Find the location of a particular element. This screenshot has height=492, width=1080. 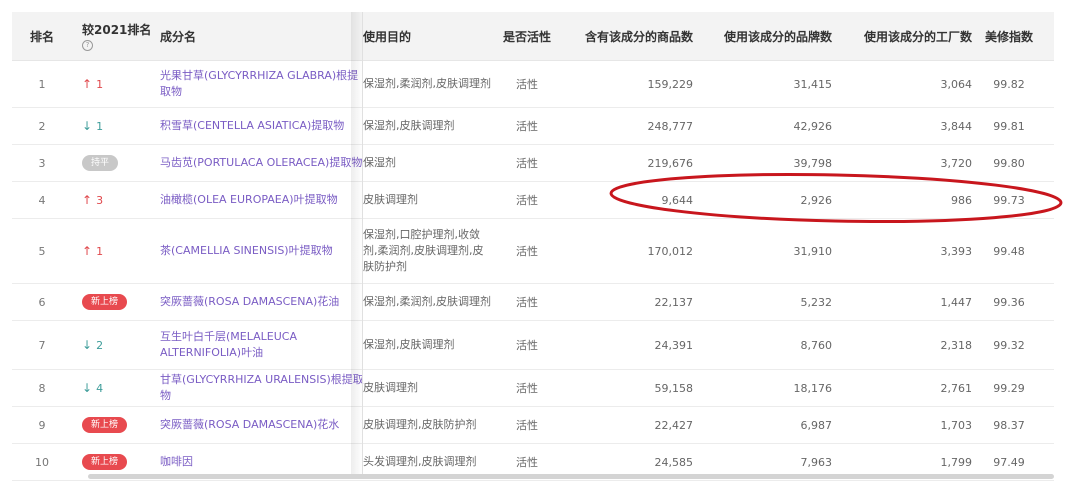

purpose-cell: 保湿剂,口腔护理剂,收敛剂,柔润剂,皮肤调理剂,皮肤防护剂 is located at coordinates (423, 250).